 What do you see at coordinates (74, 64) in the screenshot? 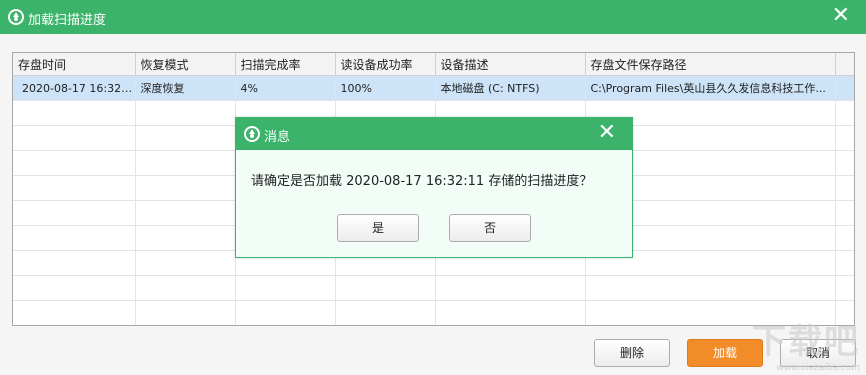
I see `column-header: 存盘时间` at bounding box center [74, 64].